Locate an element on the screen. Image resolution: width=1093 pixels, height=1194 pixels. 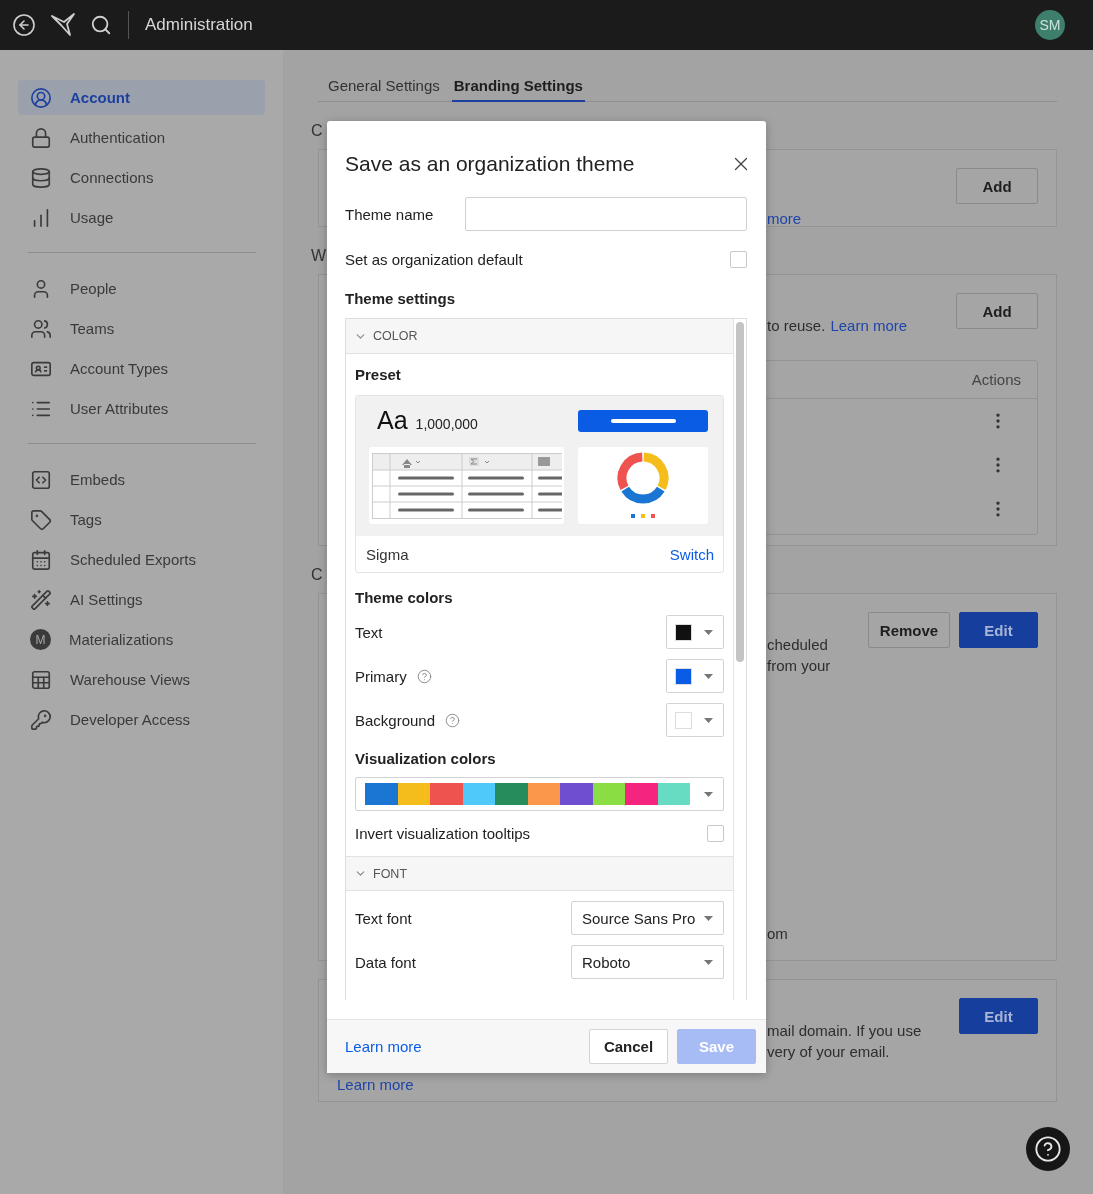
color-label: Text is located at coordinates (369, 632).